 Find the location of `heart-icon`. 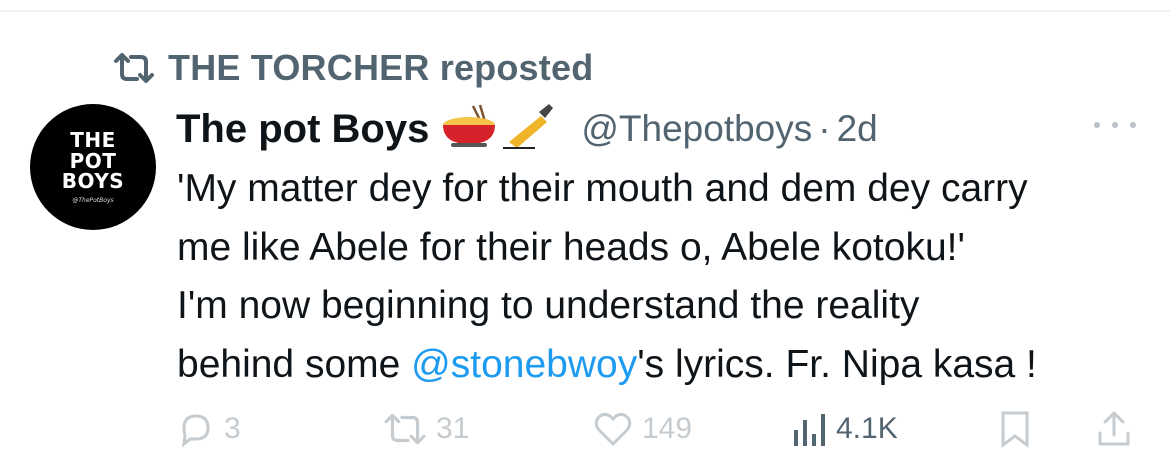

heart-icon is located at coordinates (613, 429).